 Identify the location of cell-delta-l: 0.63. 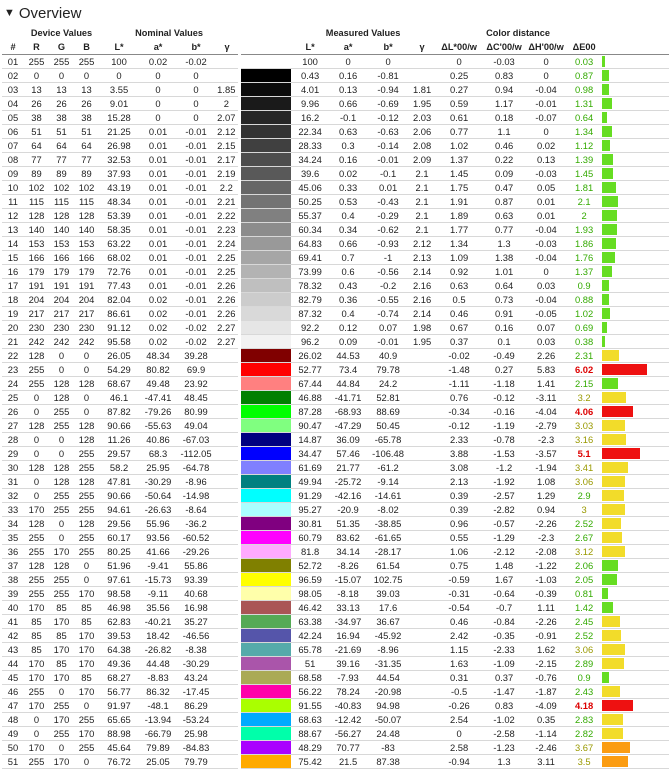
(459, 285).